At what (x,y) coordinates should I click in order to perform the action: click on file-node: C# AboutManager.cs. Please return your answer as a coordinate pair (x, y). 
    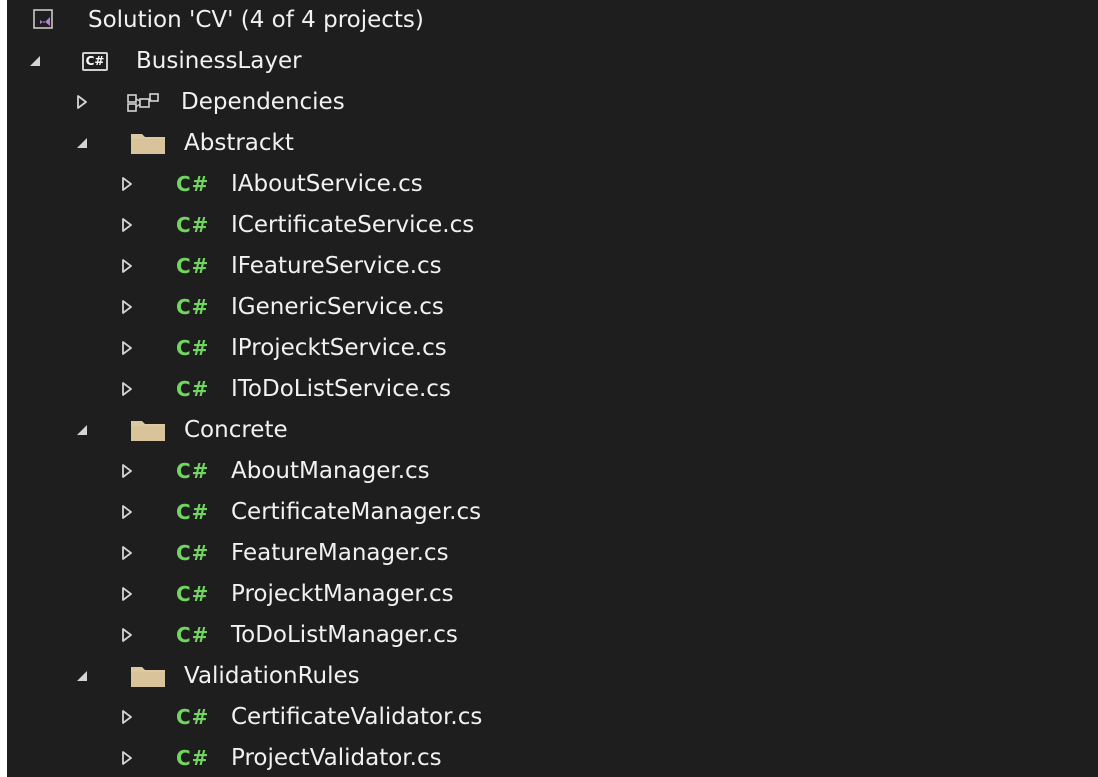
    Looking at the image, I should click on (552, 471).